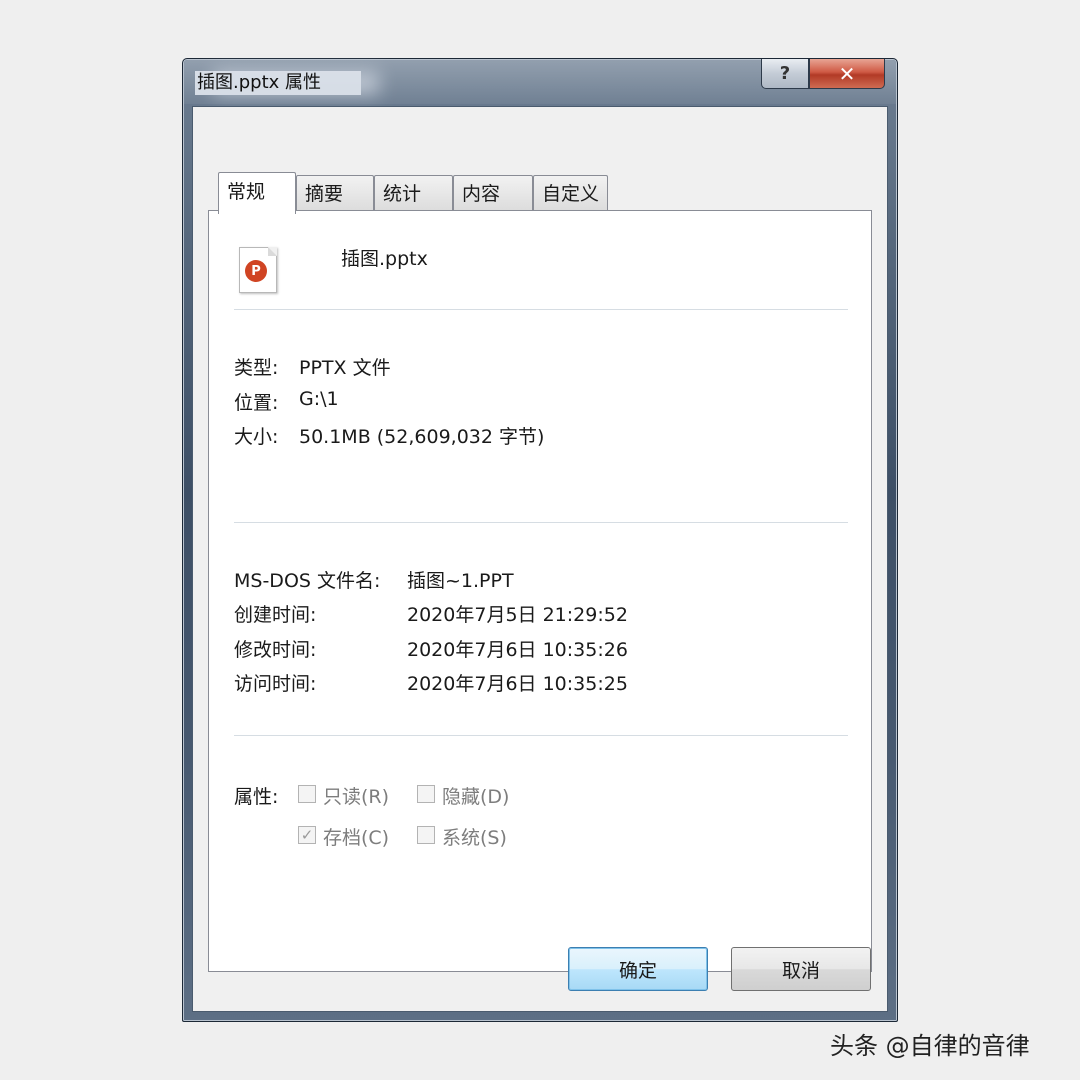  I want to click on attributes-label: 属性:, so click(256, 797).